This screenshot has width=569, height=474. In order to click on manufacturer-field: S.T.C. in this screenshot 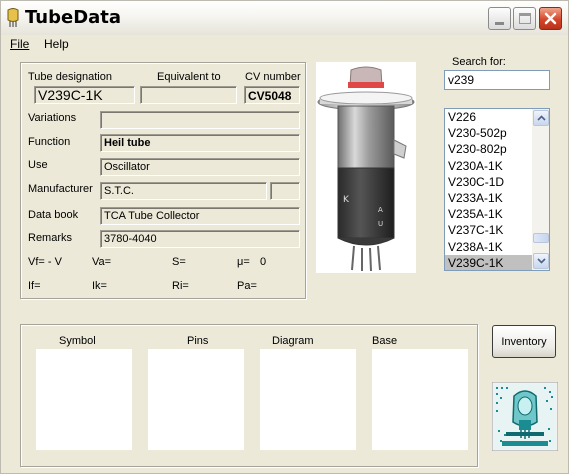, I will do `click(183, 191)`.